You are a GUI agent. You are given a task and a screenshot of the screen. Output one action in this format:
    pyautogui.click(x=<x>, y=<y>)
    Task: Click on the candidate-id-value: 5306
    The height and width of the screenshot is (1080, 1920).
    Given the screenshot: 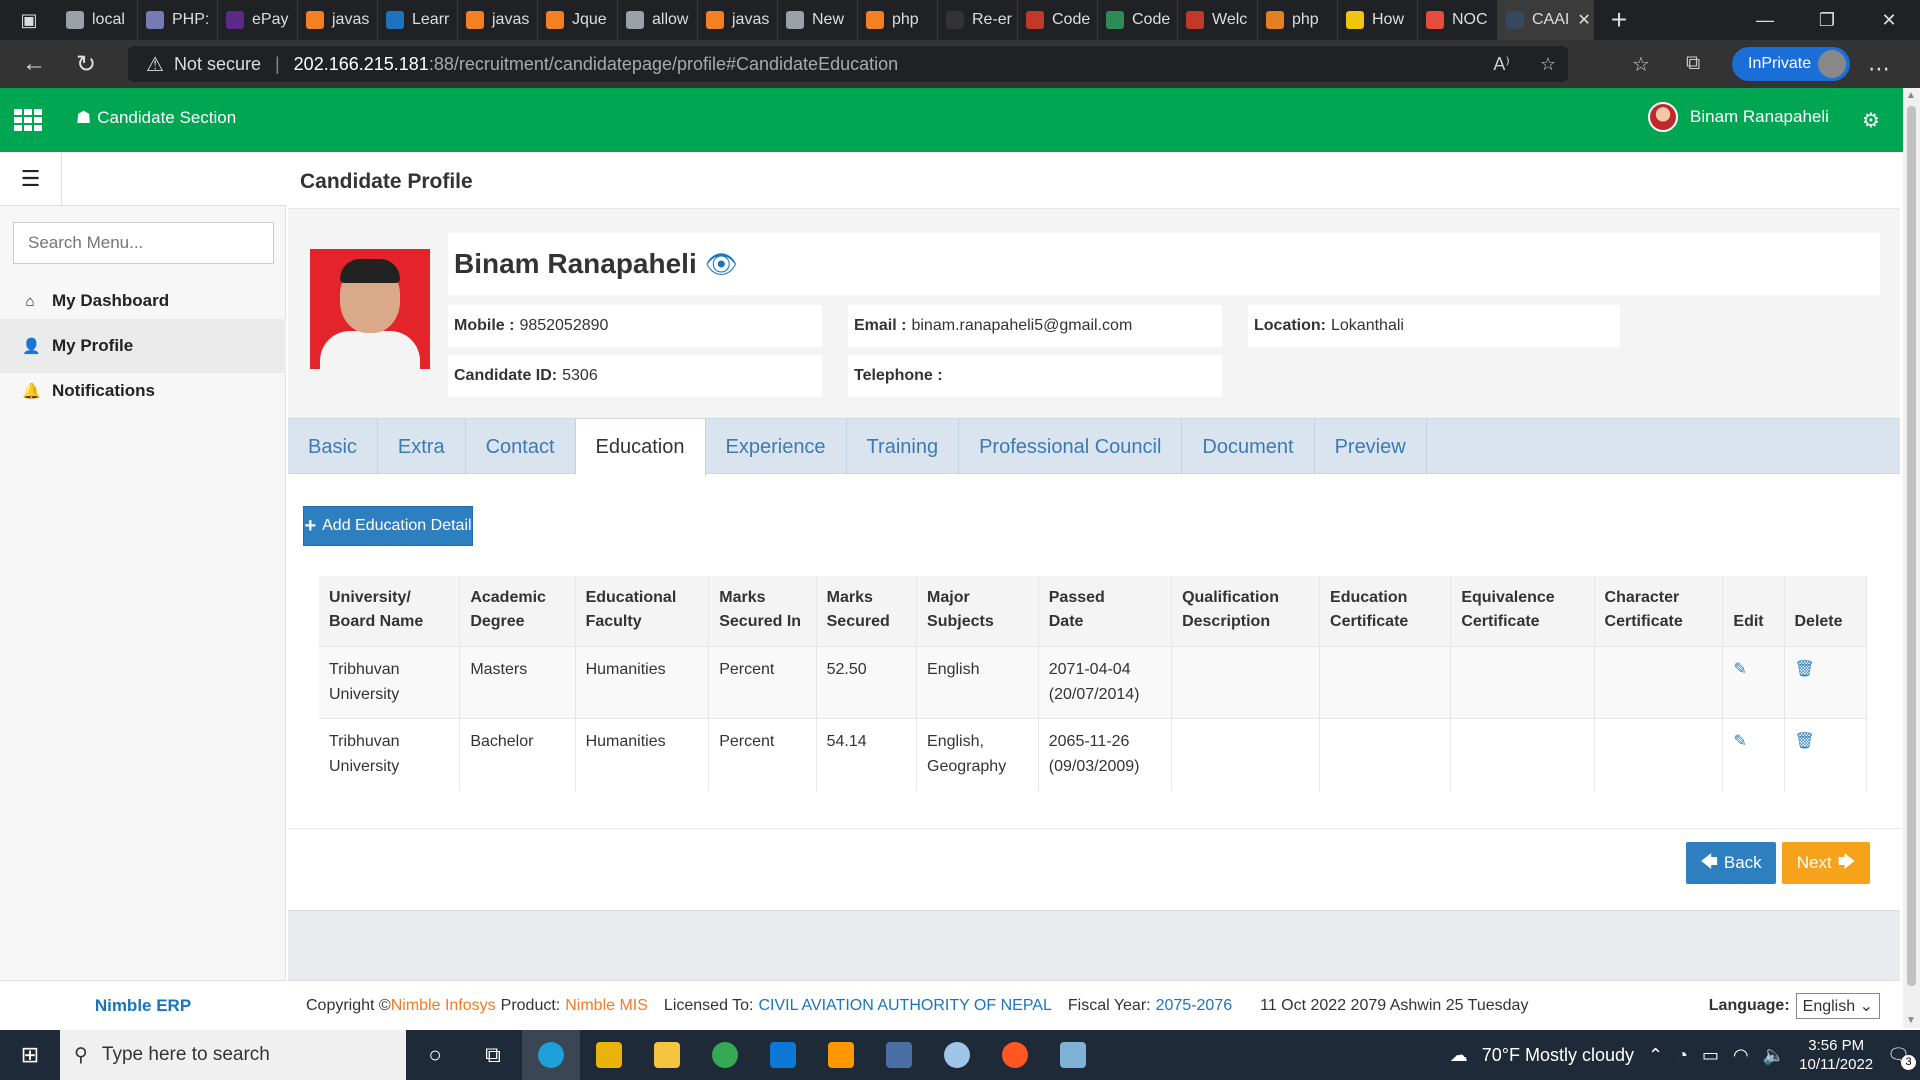 What is the action you would take?
    pyautogui.click(x=580, y=375)
    